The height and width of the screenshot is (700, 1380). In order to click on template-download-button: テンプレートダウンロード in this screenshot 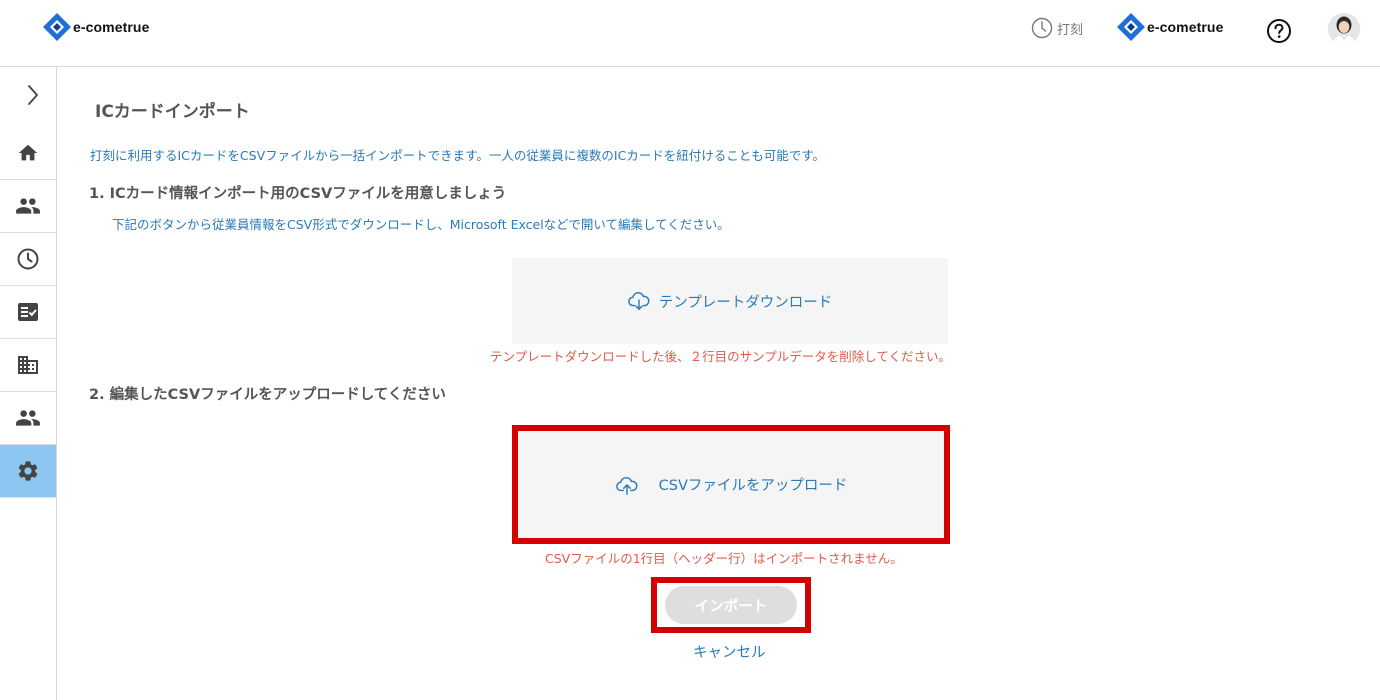, I will do `click(730, 301)`.